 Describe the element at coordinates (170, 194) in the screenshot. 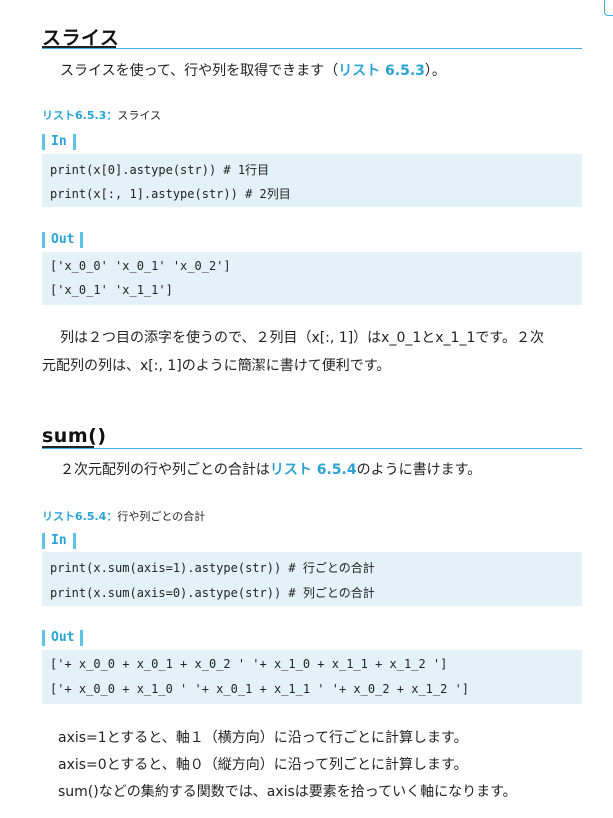

I see `code-line: print(x[:, 1].astype(str)) # 2列目` at that location.